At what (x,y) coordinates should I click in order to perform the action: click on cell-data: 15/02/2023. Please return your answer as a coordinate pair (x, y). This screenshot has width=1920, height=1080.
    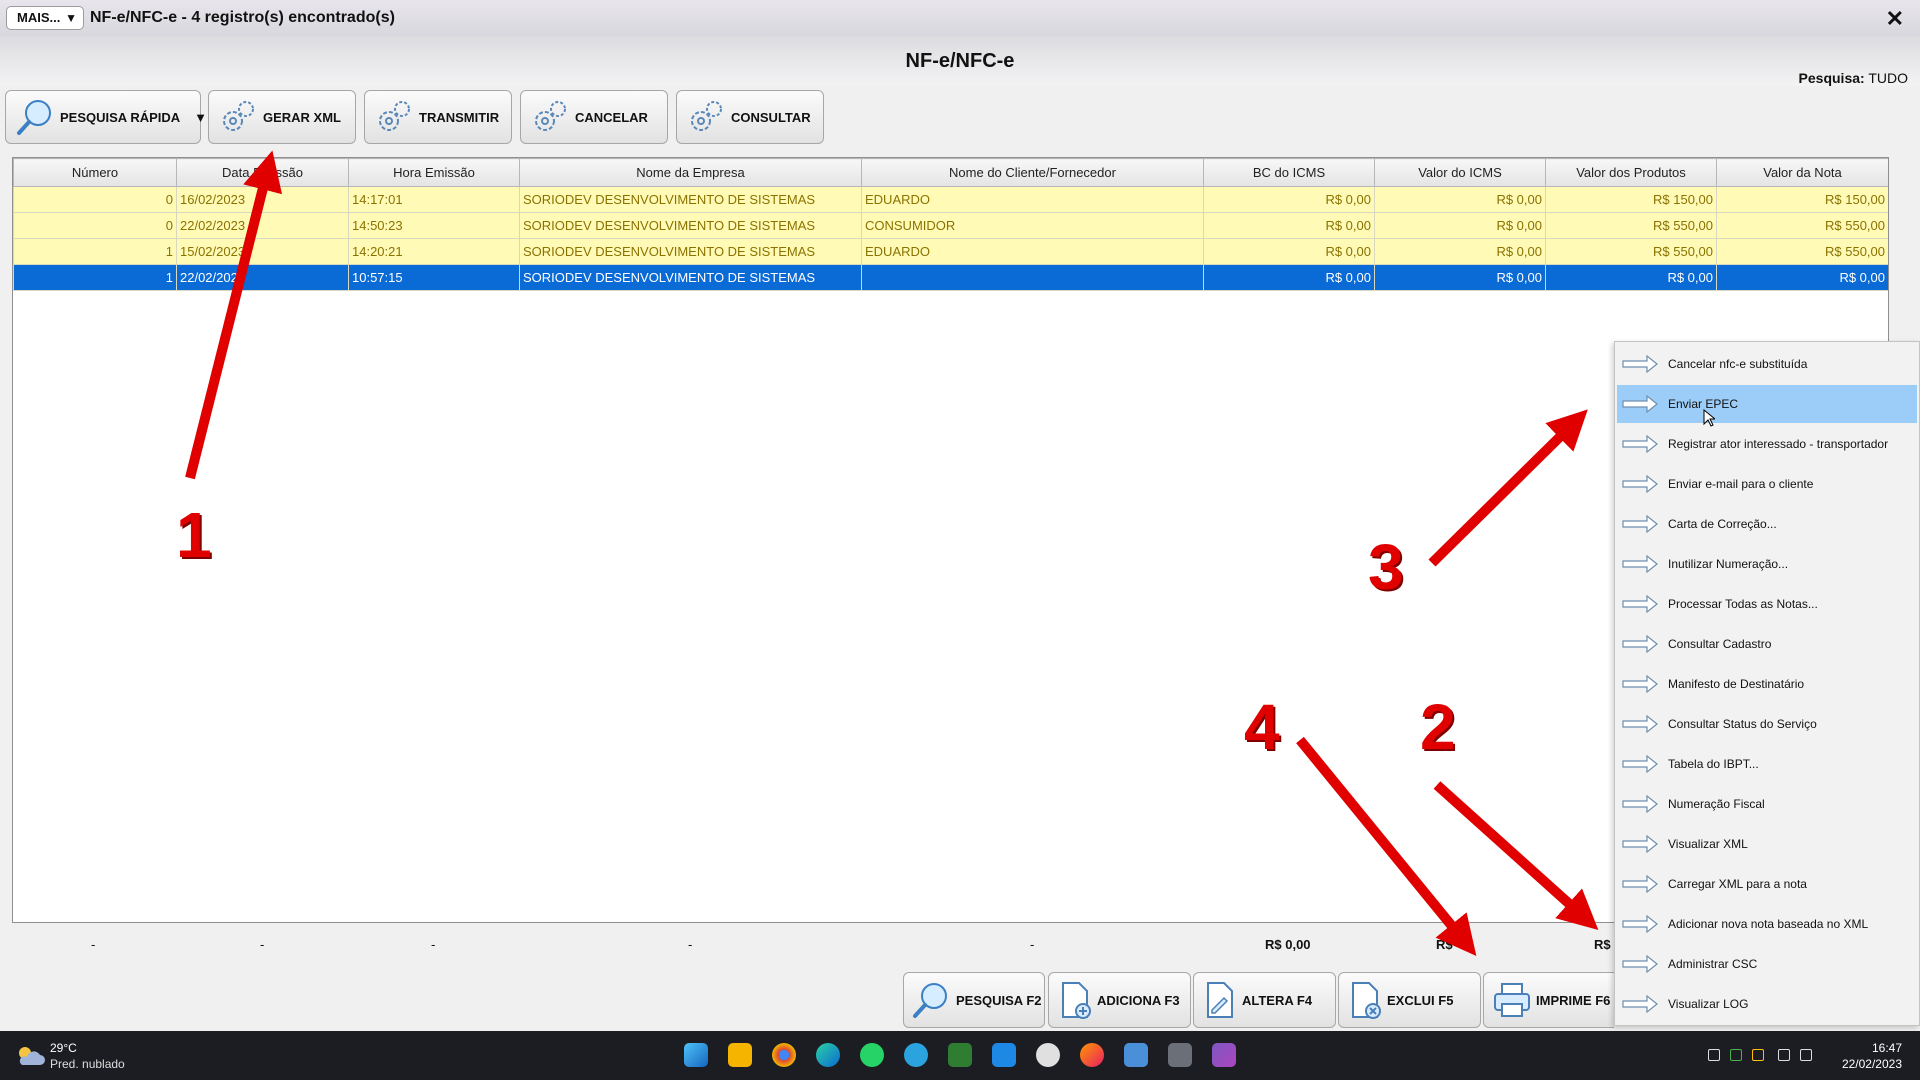
    Looking at the image, I should click on (262, 251).